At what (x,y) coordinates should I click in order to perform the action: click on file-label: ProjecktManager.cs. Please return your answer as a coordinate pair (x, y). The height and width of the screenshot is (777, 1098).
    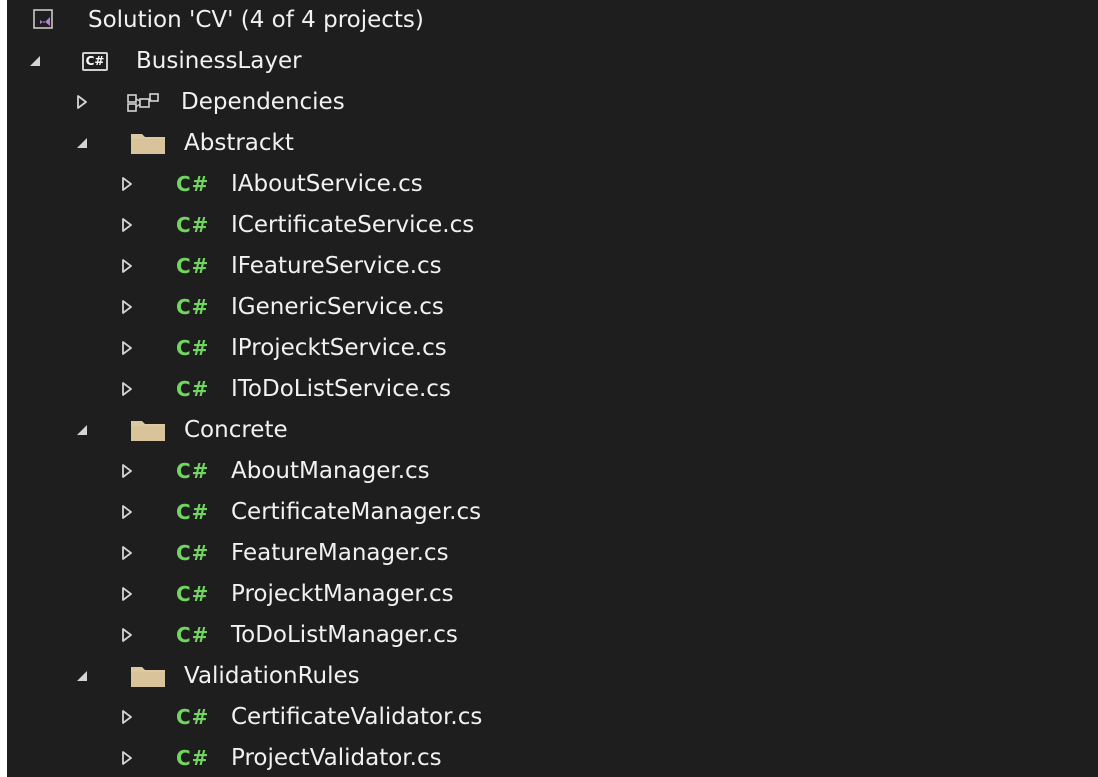
    Looking at the image, I should click on (342, 594).